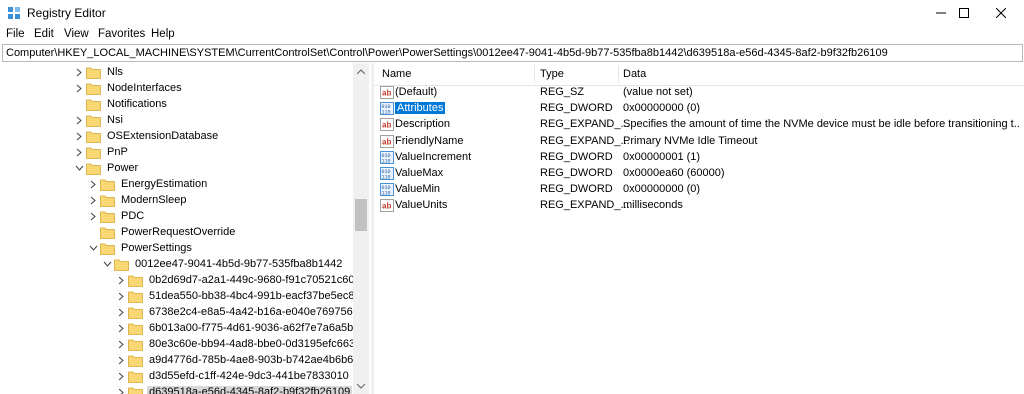 The width and height of the screenshot is (1024, 394). What do you see at coordinates (386, 178) in the screenshot?
I see `svg-text: 110` at bounding box center [386, 178].